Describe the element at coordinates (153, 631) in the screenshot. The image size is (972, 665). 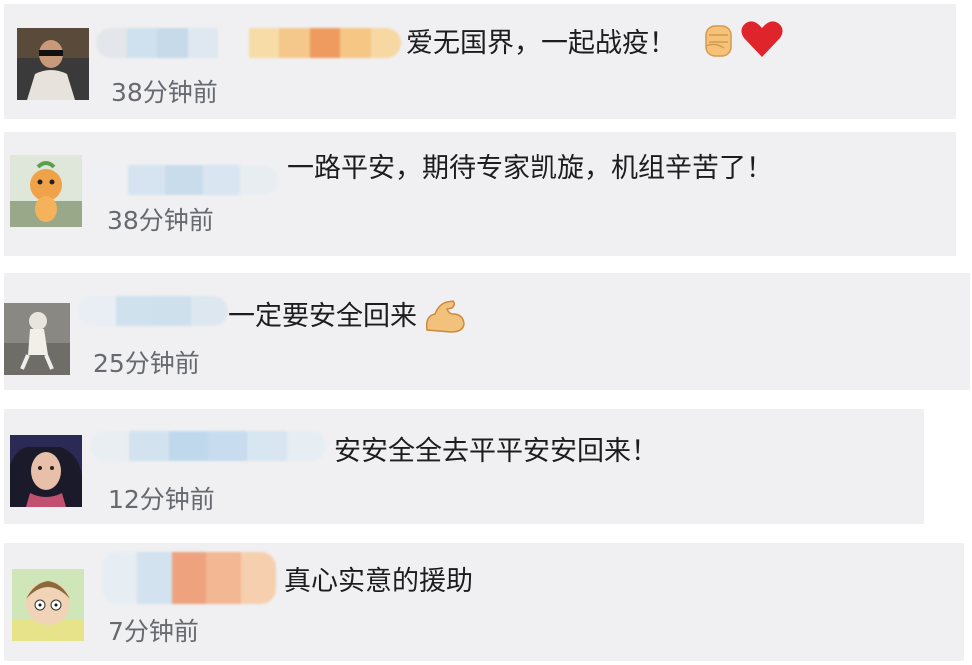
I see `timestamp: 7分钟前` at that location.